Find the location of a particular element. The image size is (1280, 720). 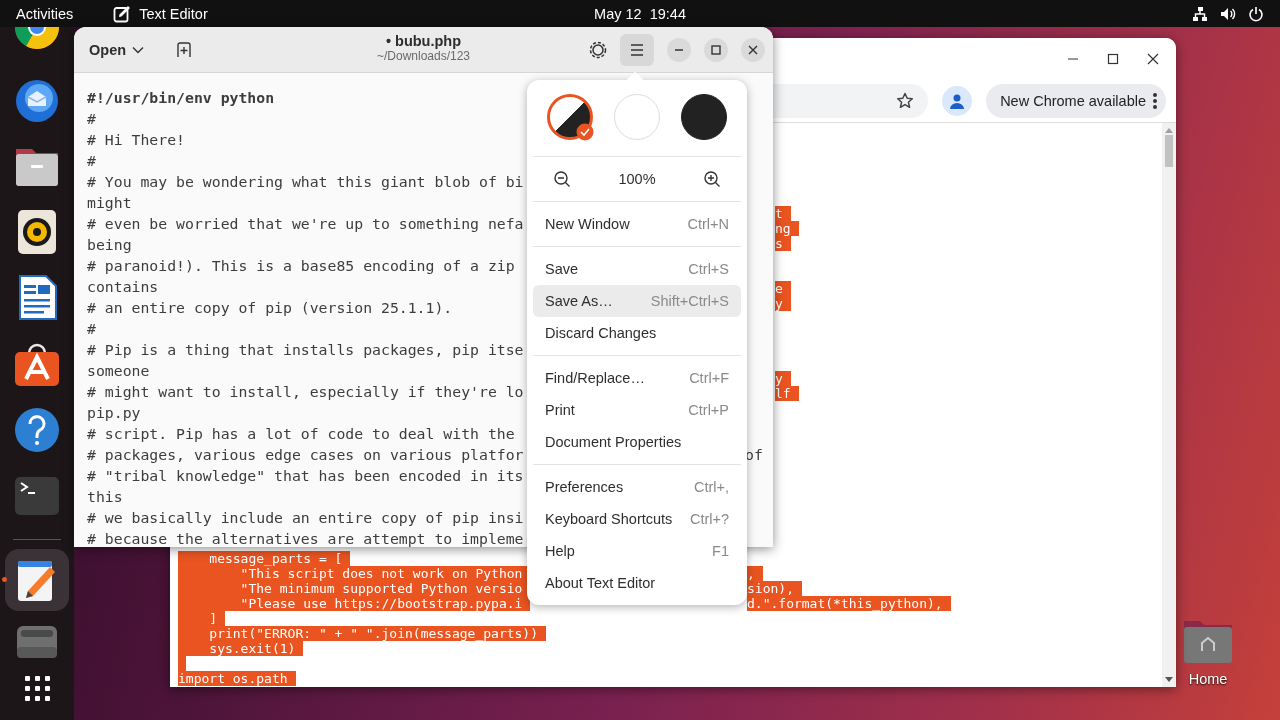

menu-item: Save Ctrl+S is located at coordinates (637, 269).